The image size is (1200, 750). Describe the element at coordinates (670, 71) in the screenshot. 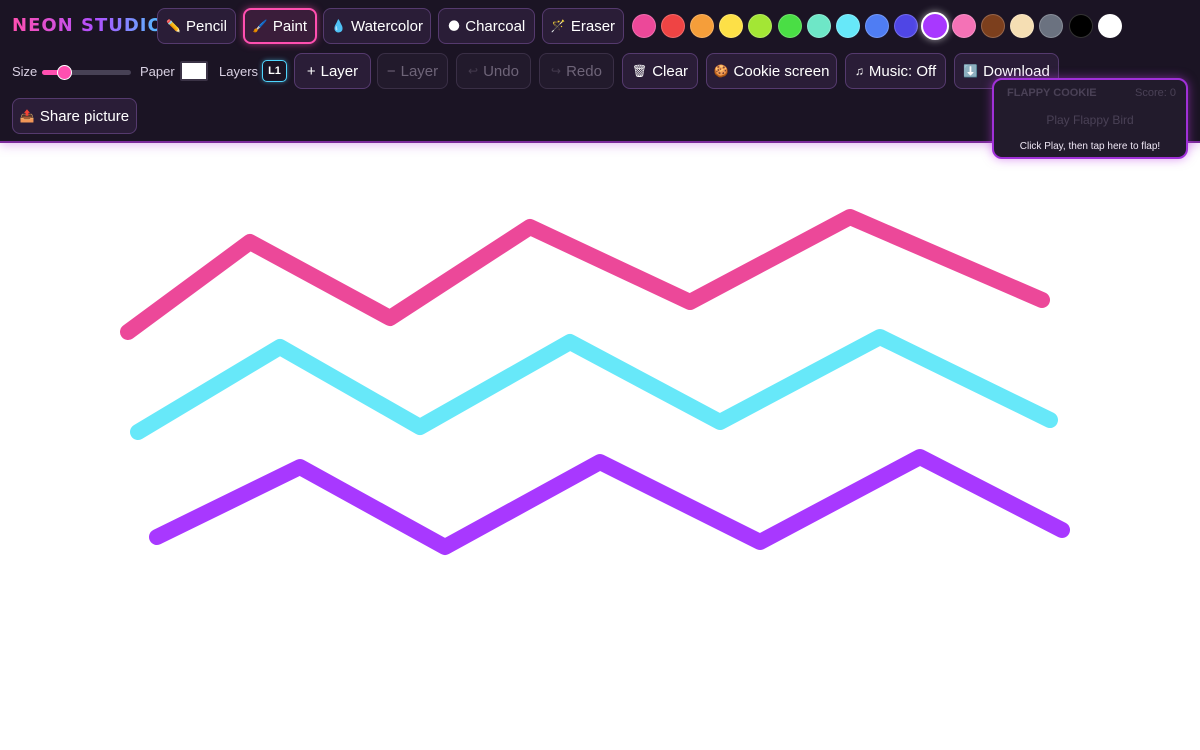

I see `clear-label: Clear` at that location.